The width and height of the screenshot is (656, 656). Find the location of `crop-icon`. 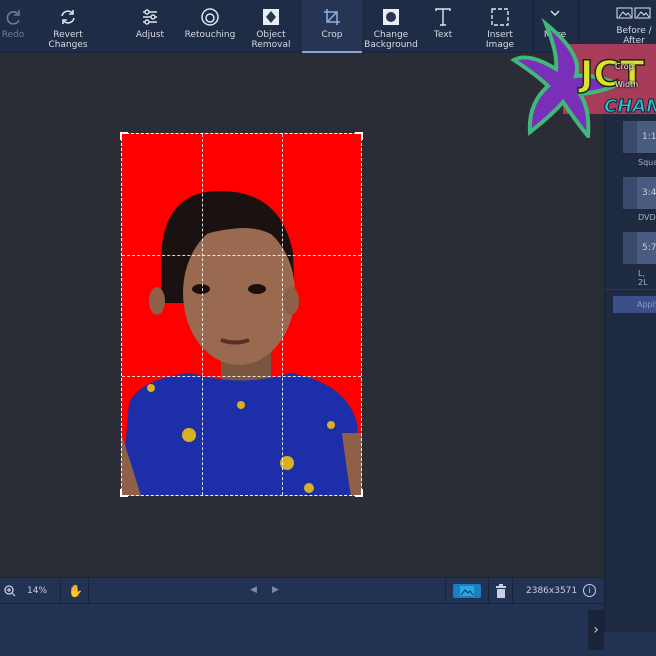

crop-icon is located at coordinates (332, 17).